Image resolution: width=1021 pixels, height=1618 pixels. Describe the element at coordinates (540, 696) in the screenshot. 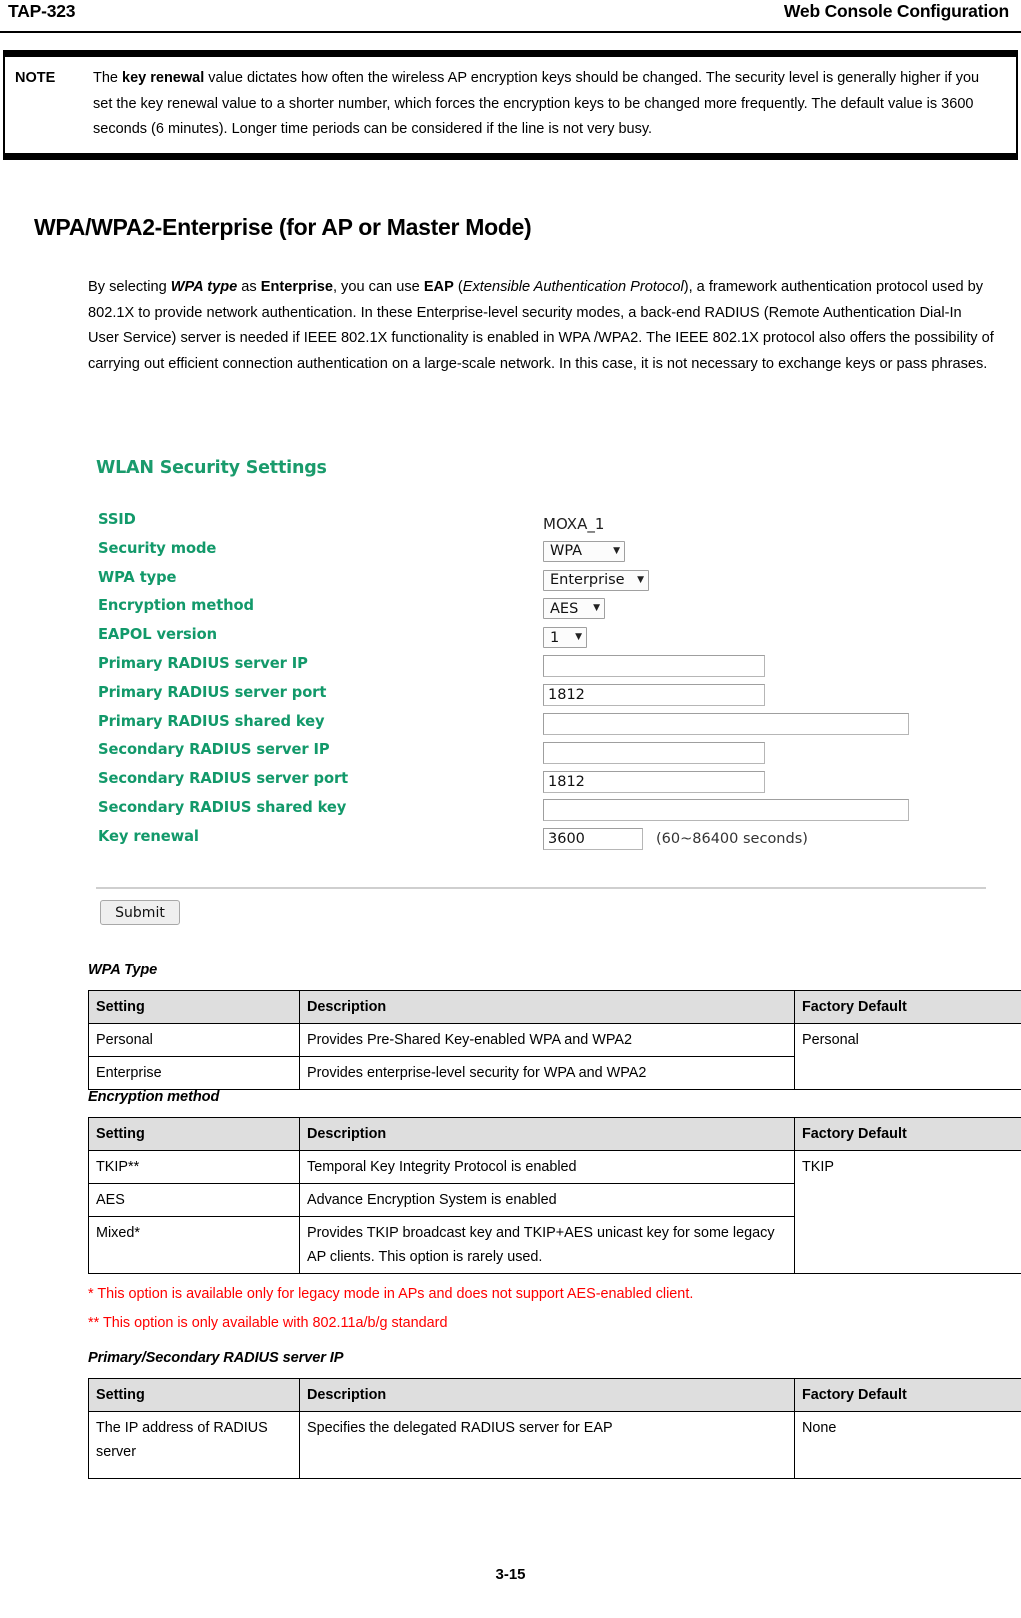

I see `form-row-primary-radius-port: Primary RADIUS server port` at that location.